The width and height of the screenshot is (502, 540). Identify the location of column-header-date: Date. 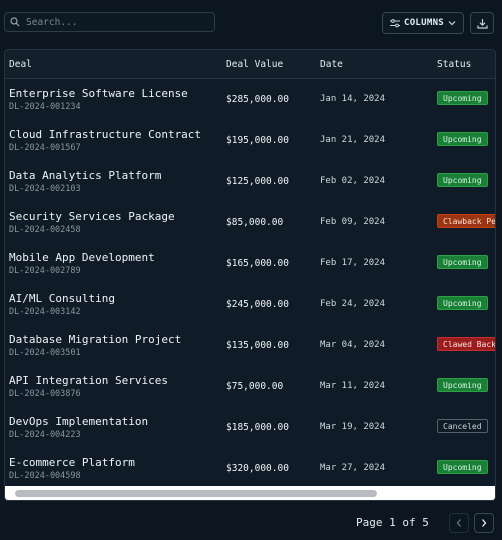
(331, 64).